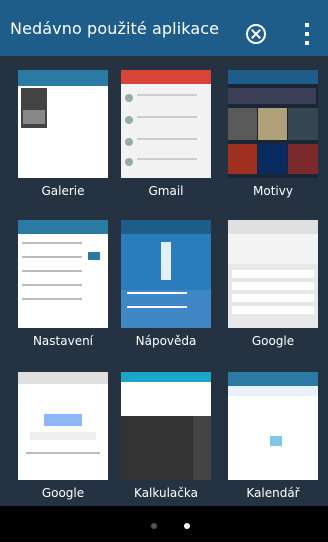 The height and width of the screenshot is (542, 328). Describe the element at coordinates (115, 28) in the screenshot. I see `header-title: Nedávno použité aplikace` at that location.